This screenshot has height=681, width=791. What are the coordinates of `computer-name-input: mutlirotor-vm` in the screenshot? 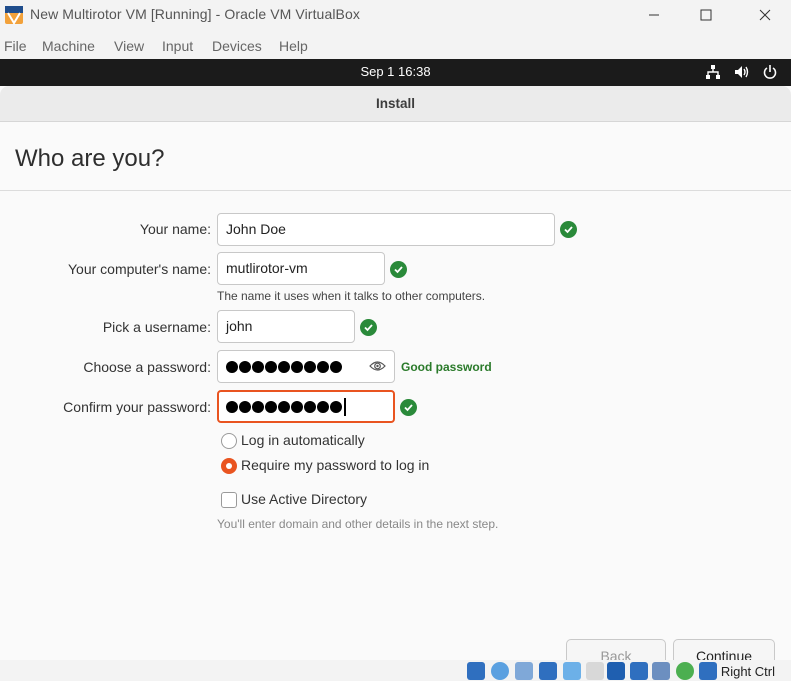 It's located at (301, 268).